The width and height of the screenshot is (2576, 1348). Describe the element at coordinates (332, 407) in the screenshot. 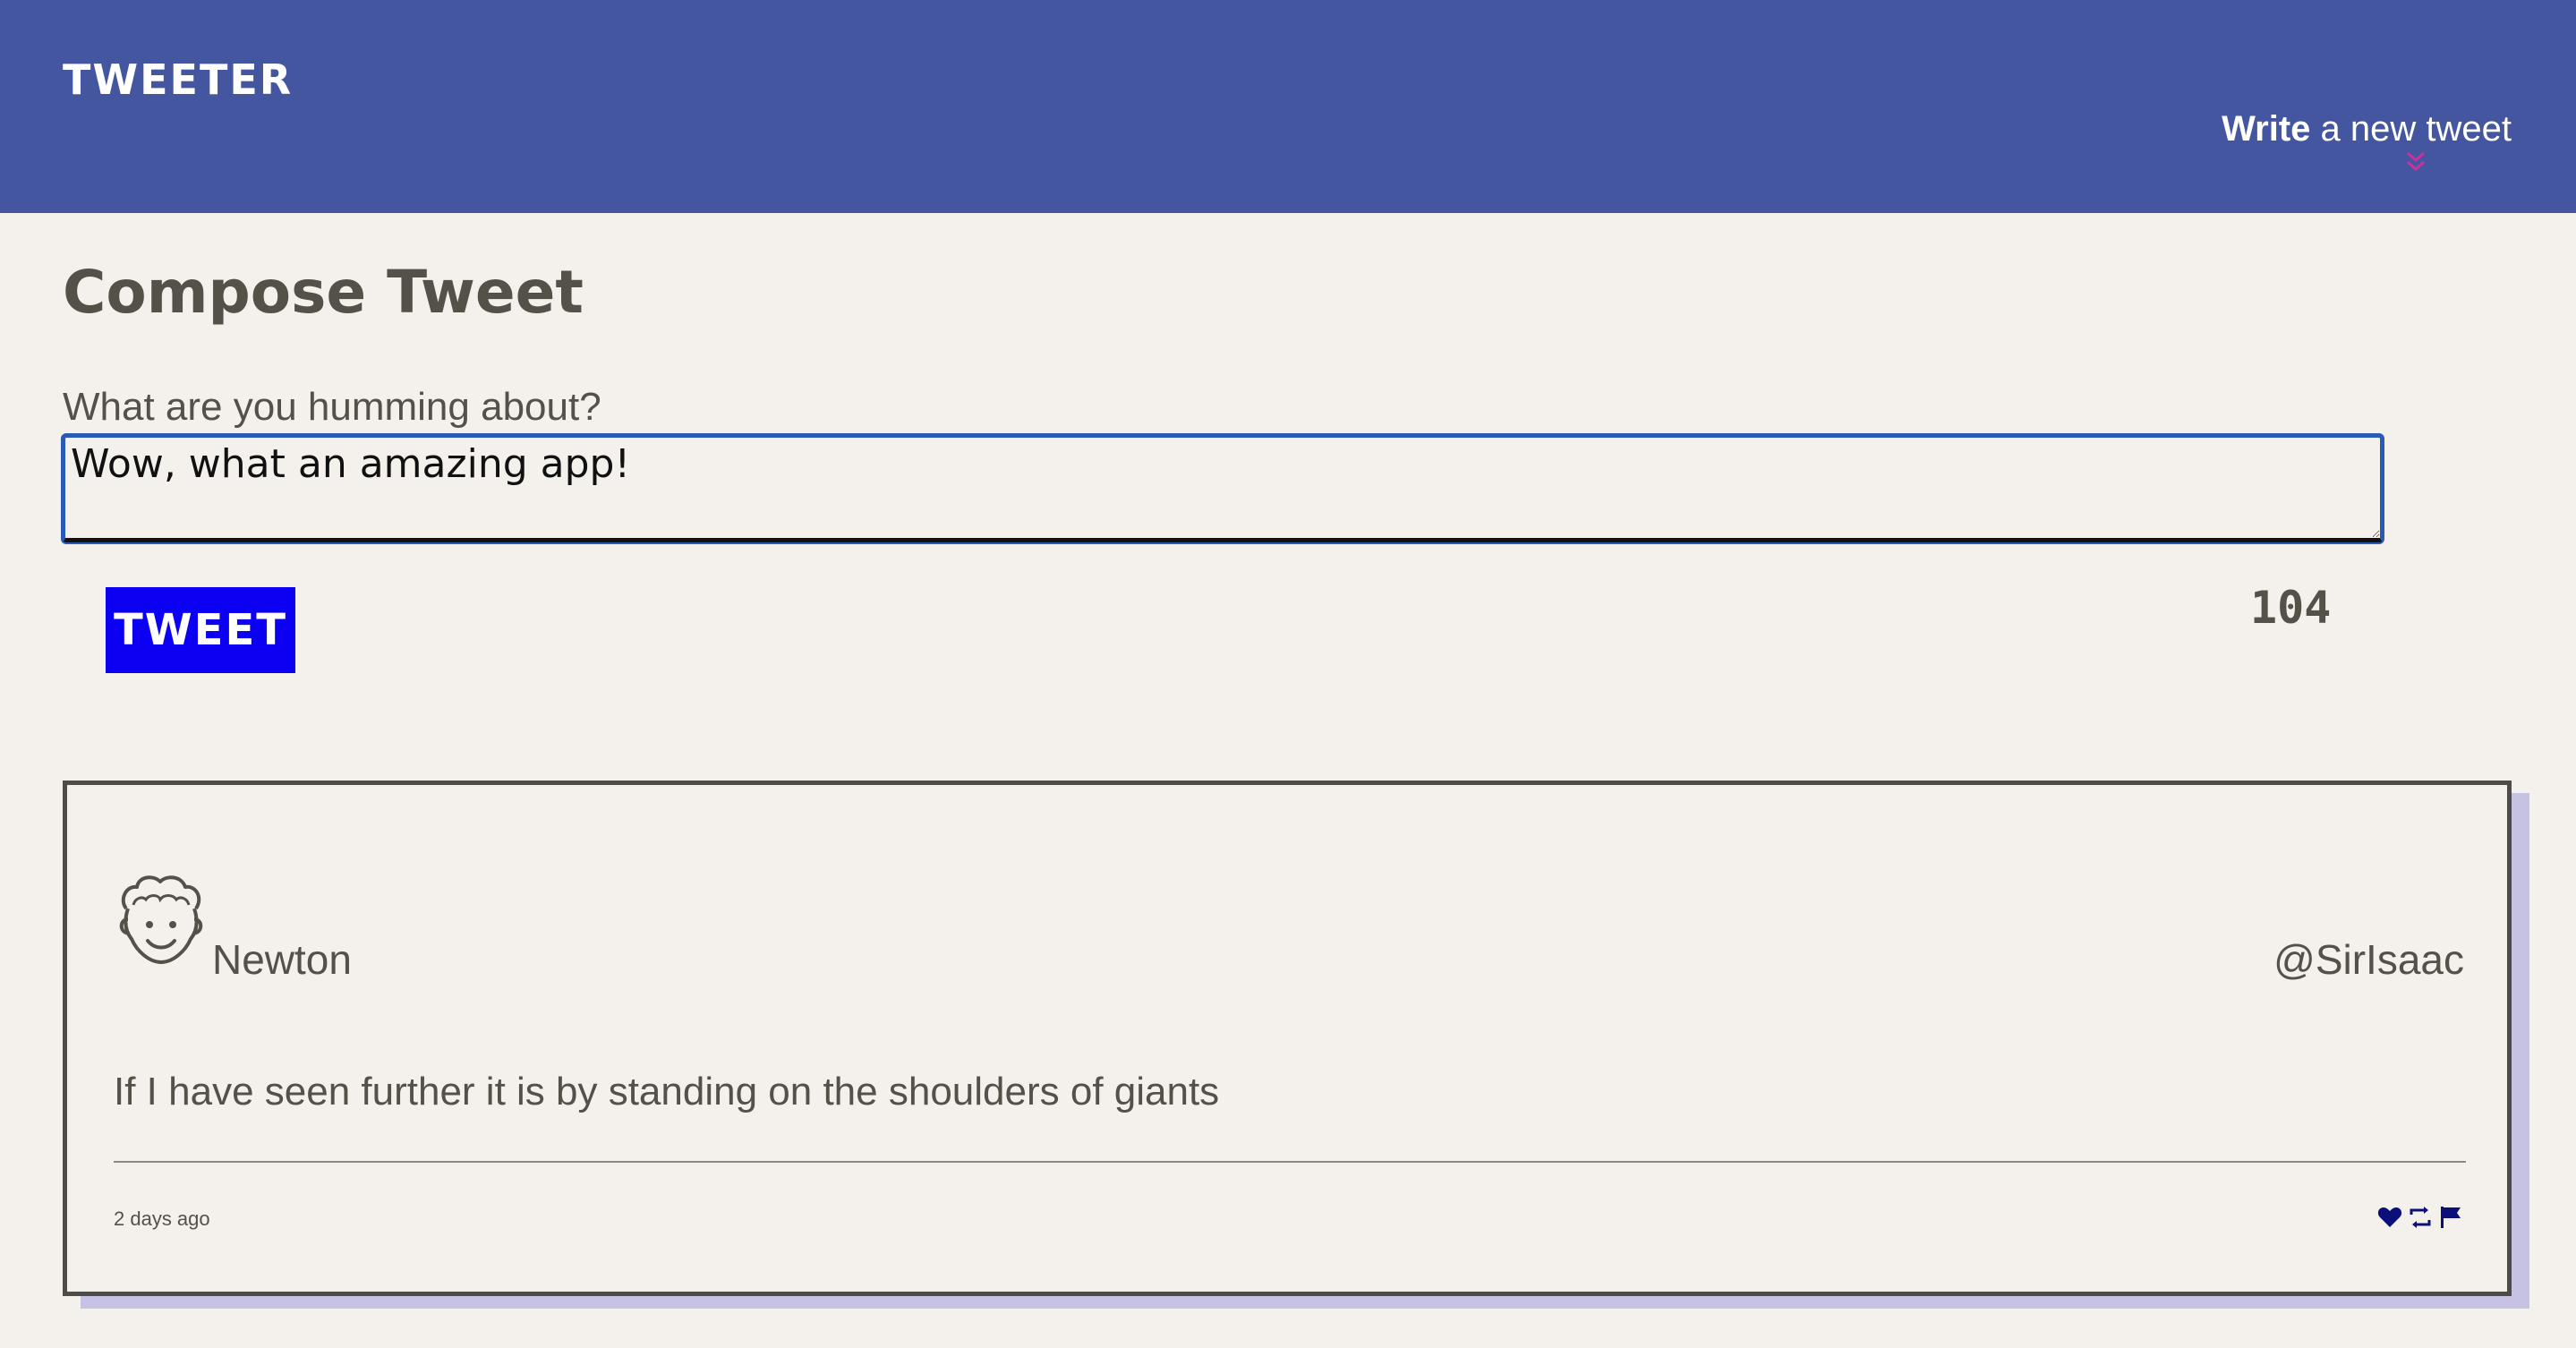

I see `compose-label: What are you humming about?` at that location.